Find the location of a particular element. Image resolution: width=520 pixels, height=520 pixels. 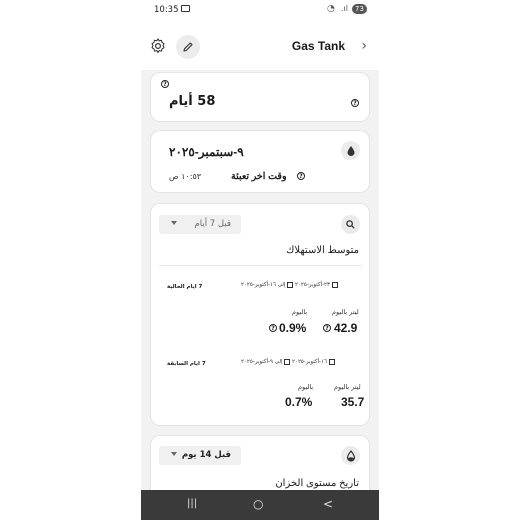

status-time: 10:35 is located at coordinates (166, 10).